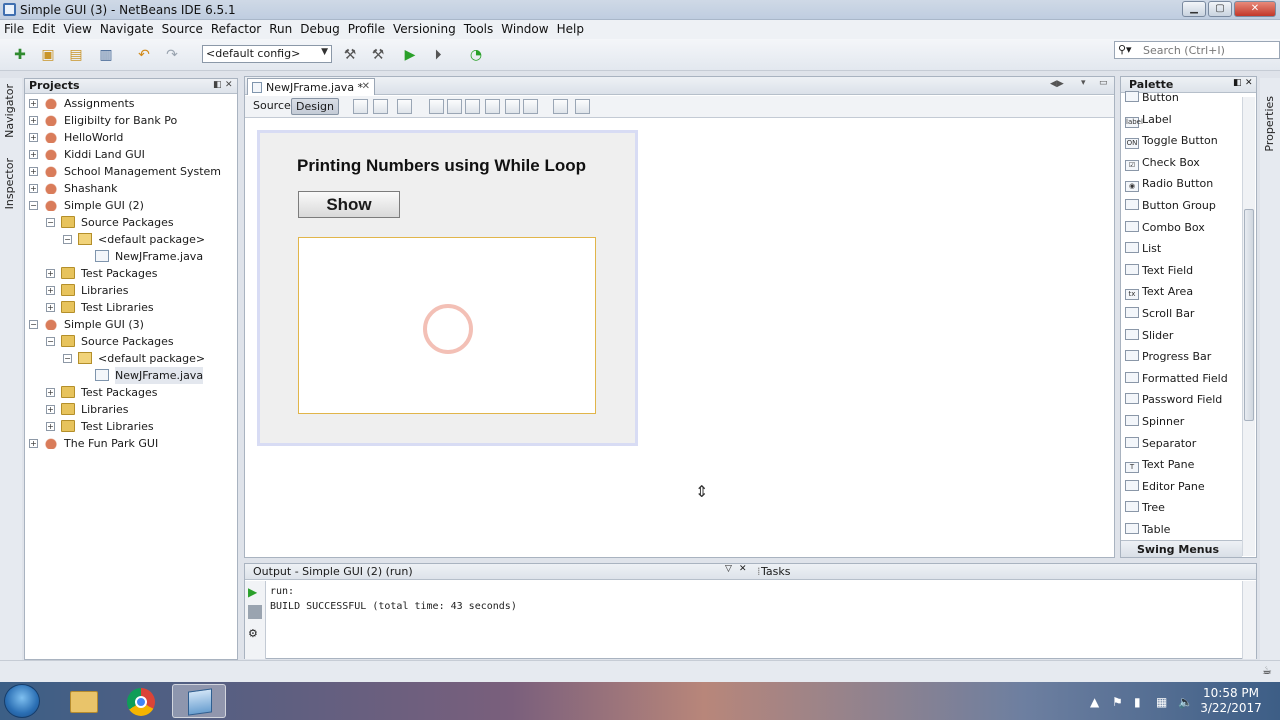 This screenshot has width=1280, height=720. I want to click on tree-item-pkgs: − Source Packages, so click(131, 222).